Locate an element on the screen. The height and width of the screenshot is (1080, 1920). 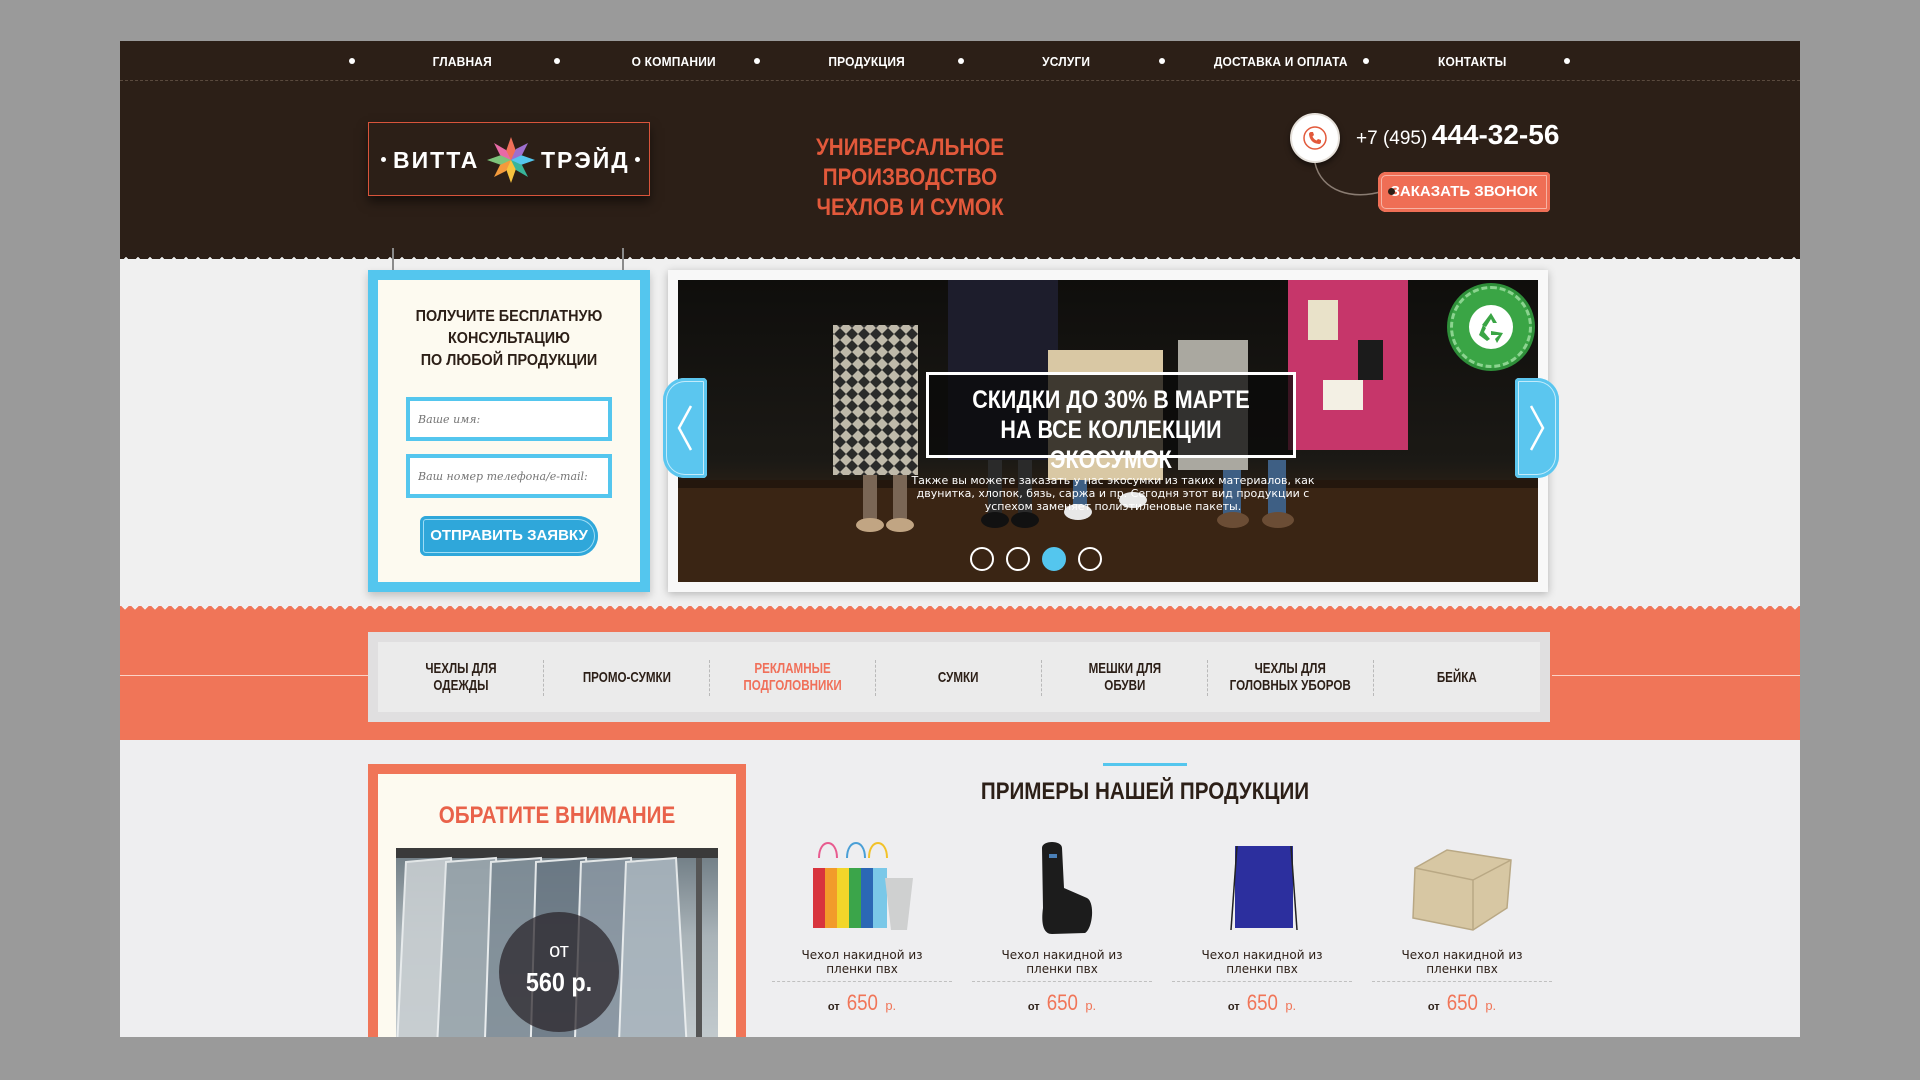
slider-prev-button is located at coordinates (685, 428).